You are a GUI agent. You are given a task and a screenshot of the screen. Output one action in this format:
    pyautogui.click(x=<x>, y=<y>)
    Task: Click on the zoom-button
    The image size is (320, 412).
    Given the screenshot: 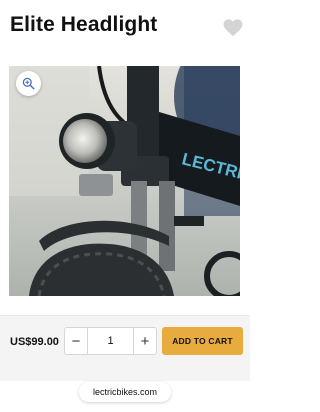 What is the action you would take?
    pyautogui.click(x=28, y=83)
    